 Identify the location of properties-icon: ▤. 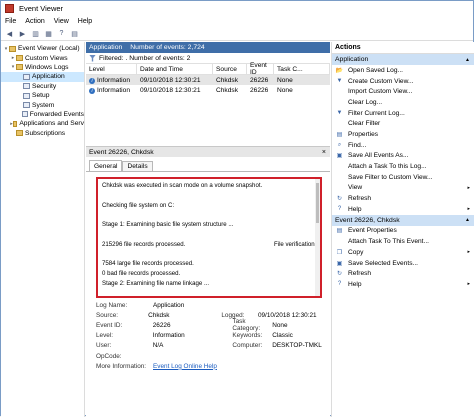
(74, 33).